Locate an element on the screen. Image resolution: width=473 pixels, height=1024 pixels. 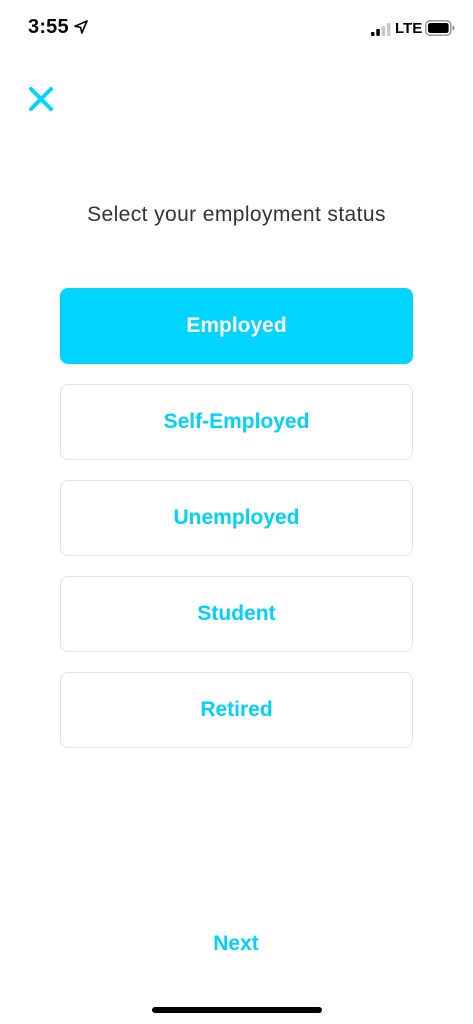
signal-icon is located at coordinates (381, 29).